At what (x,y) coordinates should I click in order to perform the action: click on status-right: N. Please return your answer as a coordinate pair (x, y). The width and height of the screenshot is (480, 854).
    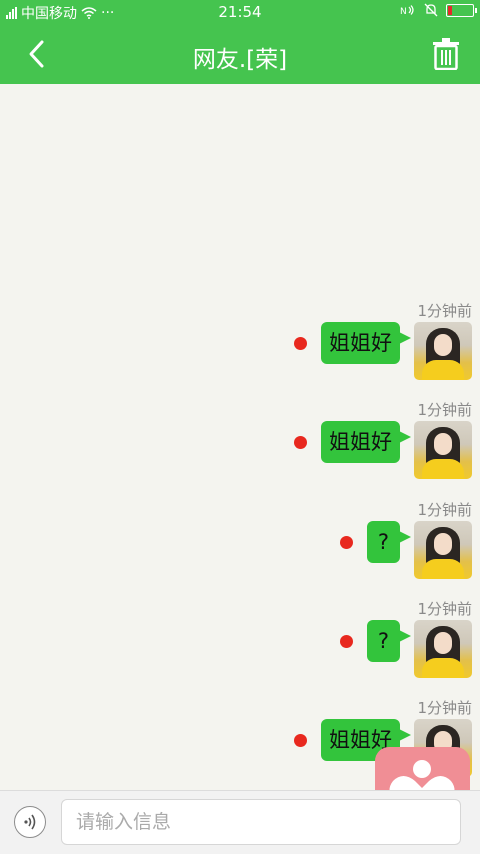
    Looking at the image, I should click on (438, 10).